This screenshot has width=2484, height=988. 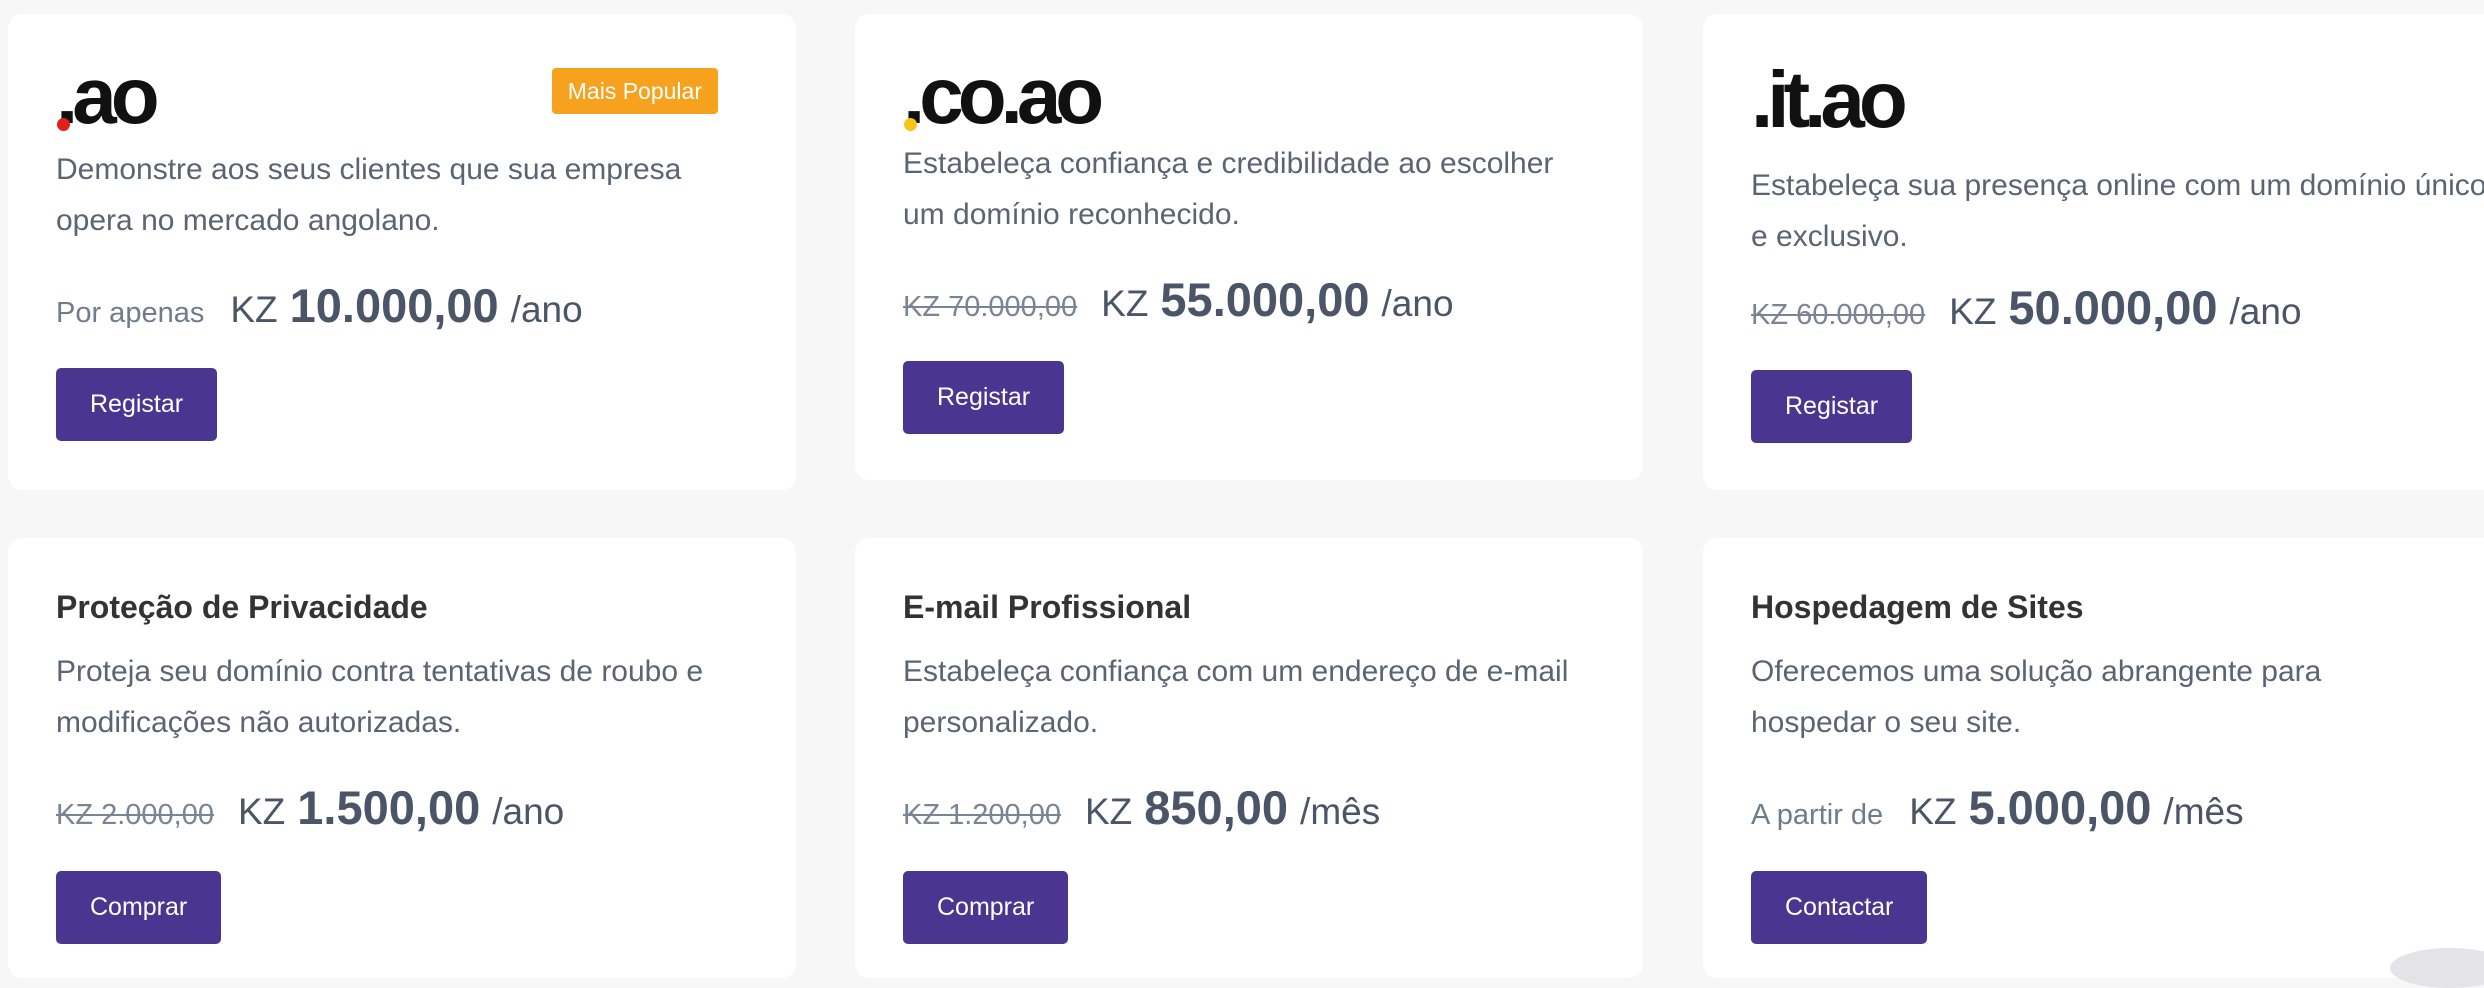 What do you see at coordinates (1838, 315) in the screenshot?
I see `old-price: KZ 60.000,00` at bounding box center [1838, 315].